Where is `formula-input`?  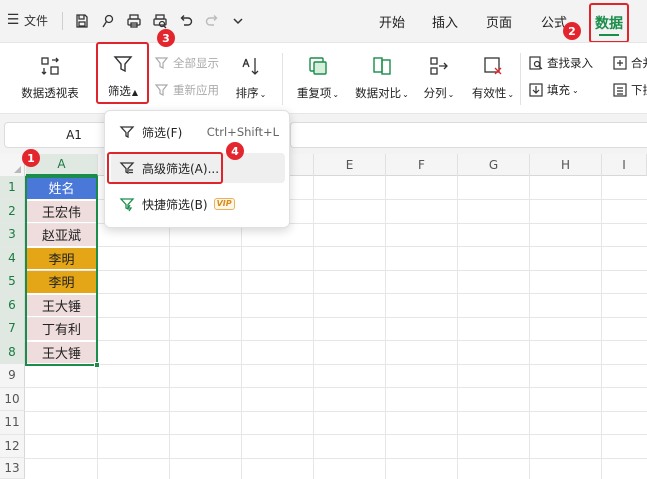 formula-input is located at coordinates (468, 135).